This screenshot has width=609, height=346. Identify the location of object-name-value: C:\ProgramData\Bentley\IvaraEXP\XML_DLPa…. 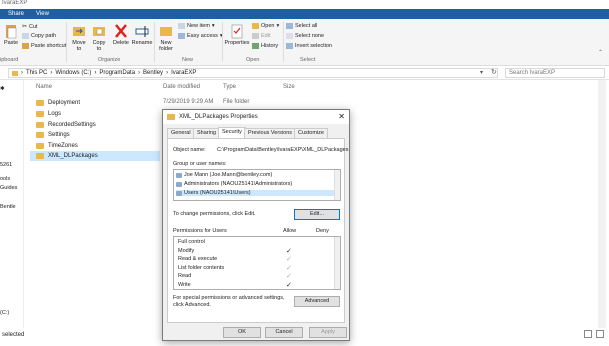
(283, 150).